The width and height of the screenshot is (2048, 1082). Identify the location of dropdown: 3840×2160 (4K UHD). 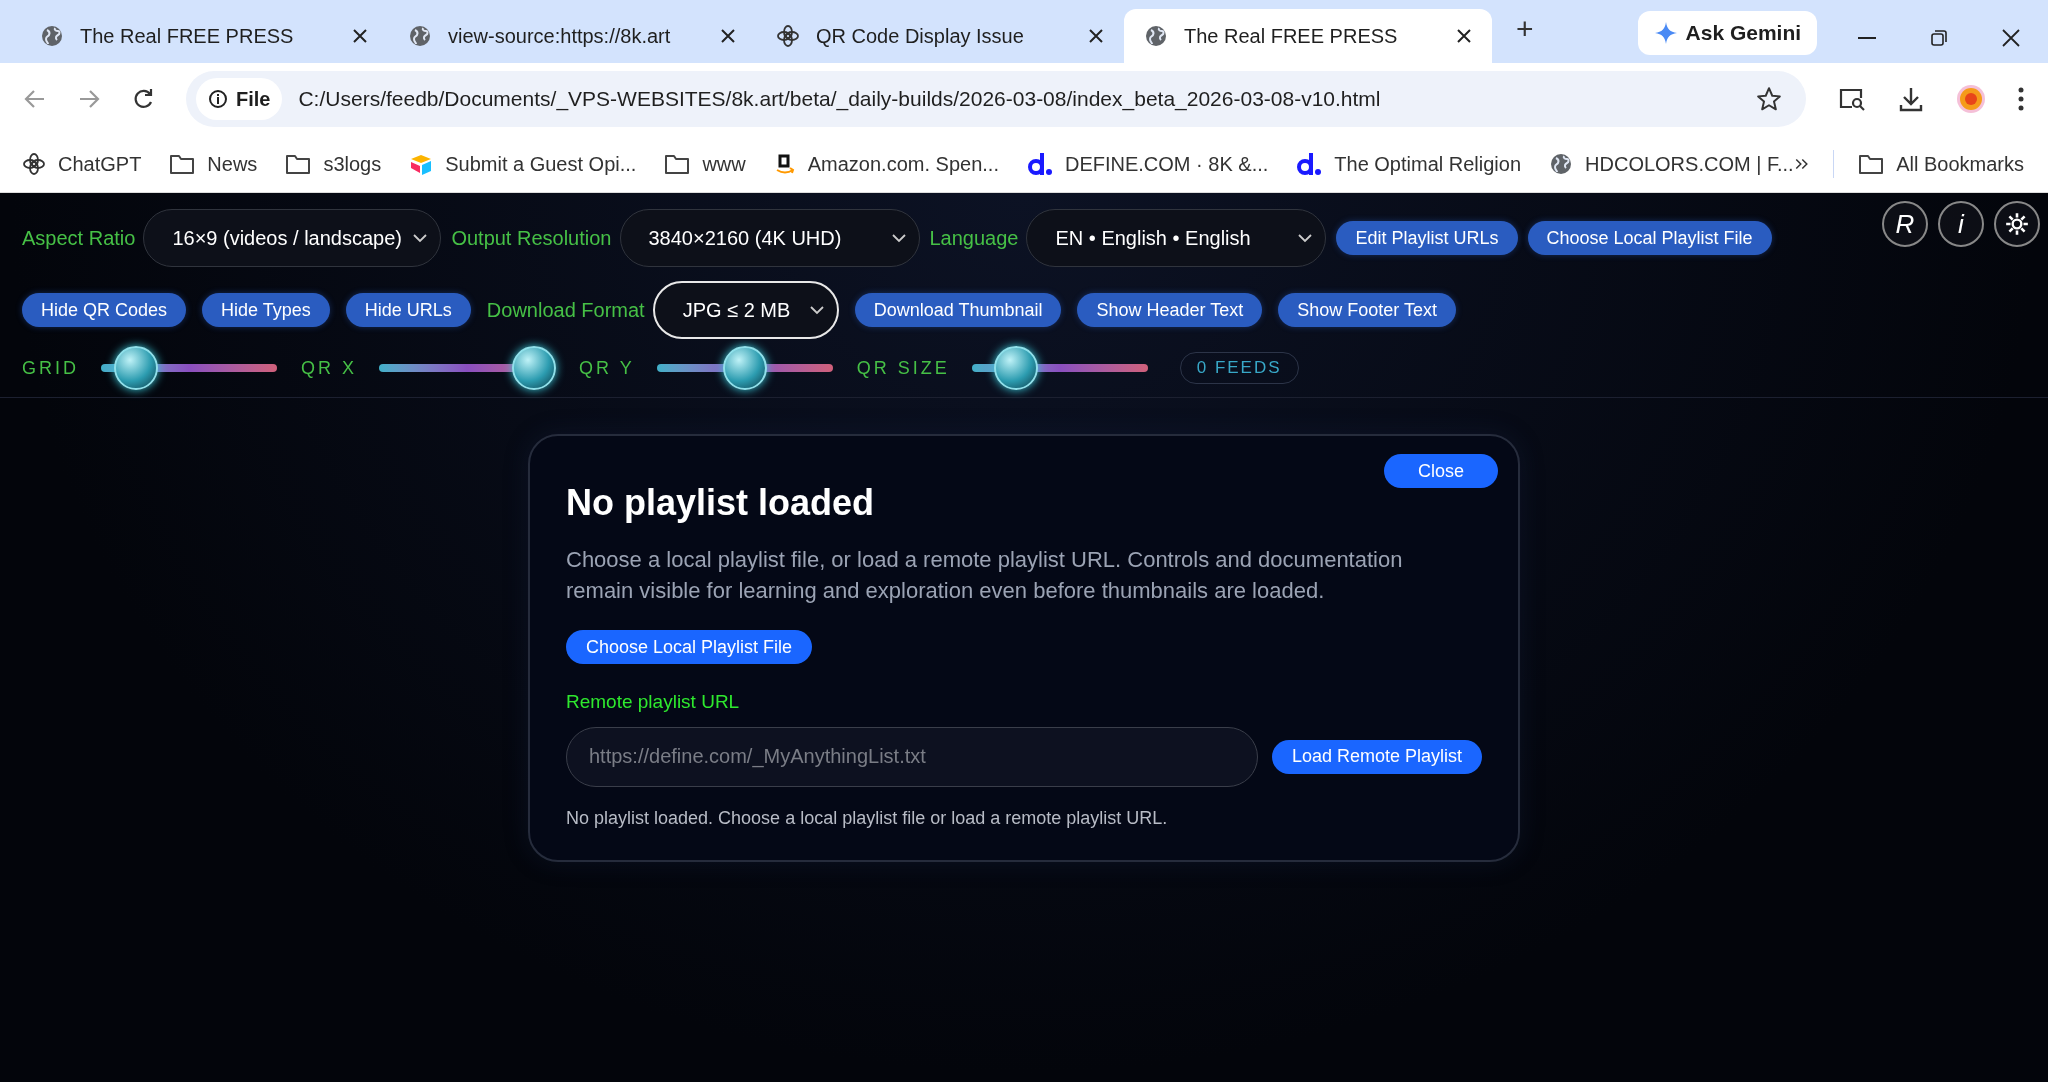
(769, 238).